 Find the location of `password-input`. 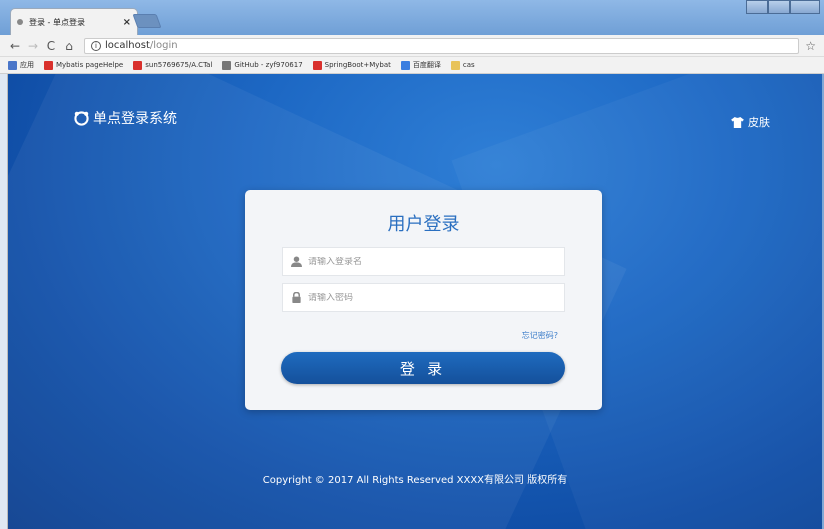

password-input is located at coordinates (436, 297).